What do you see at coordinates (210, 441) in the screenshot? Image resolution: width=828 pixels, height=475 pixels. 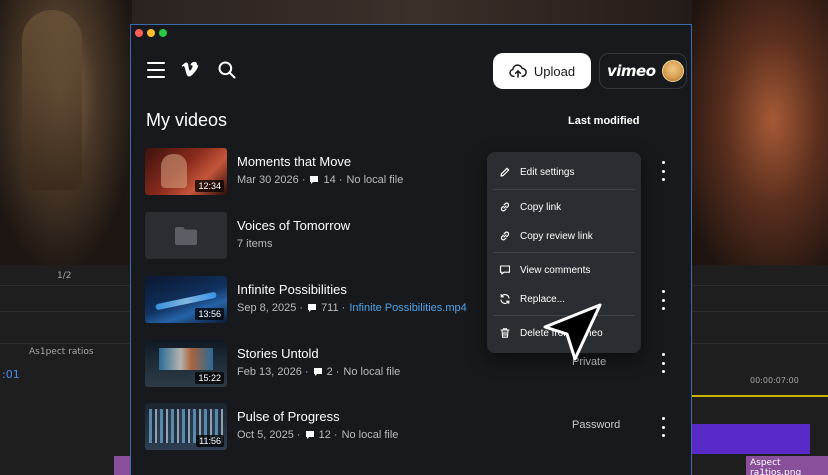 I see `duration-badge: 11:56` at bounding box center [210, 441].